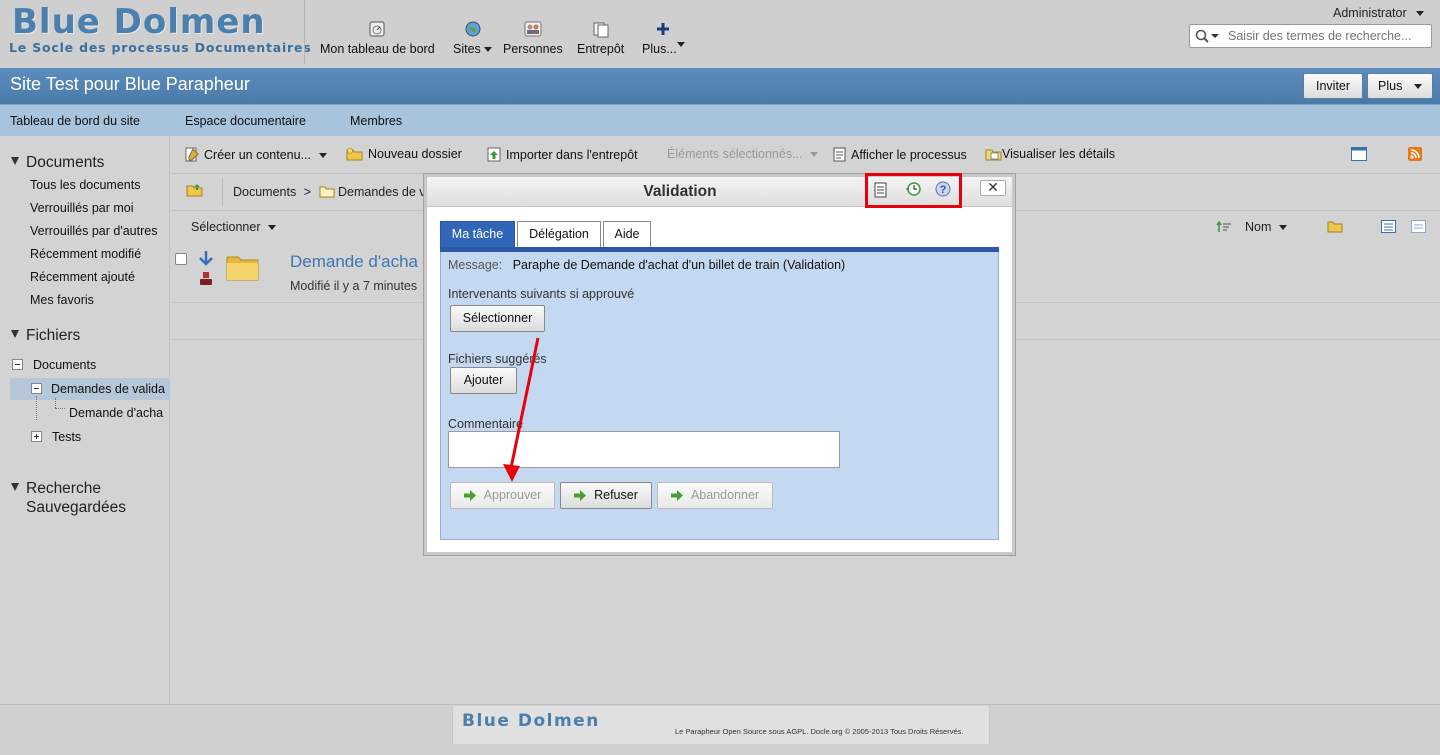 This screenshot has width=1440, height=755. I want to click on tree-node-tests: Tests, so click(66, 437).